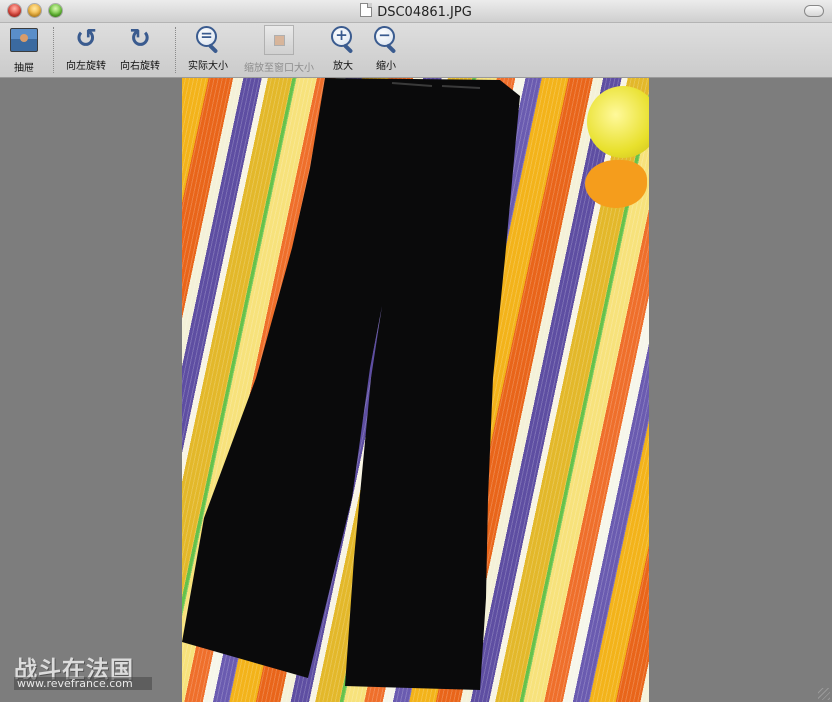 The height and width of the screenshot is (702, 832). What do you see at coordinates (386, 39) in the screenshot?
I see `zoom-out-icon: −` at bounding box center [386, 39].